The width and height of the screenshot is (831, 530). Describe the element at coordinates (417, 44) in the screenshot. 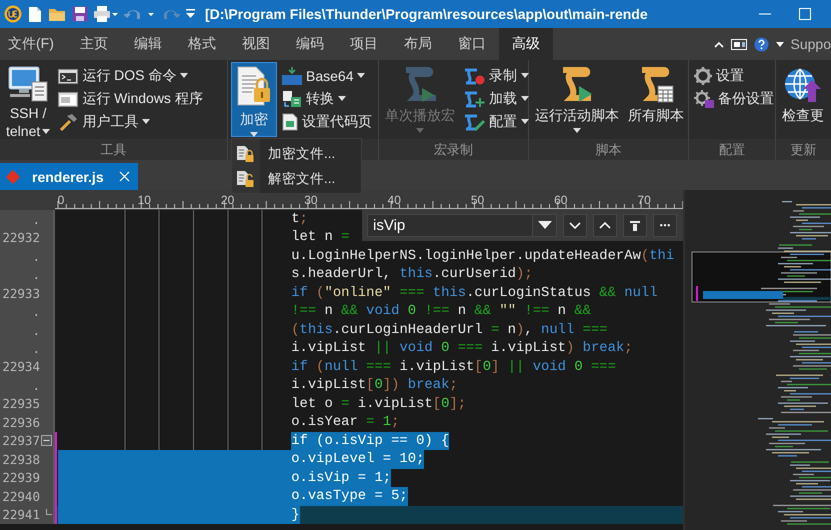

I see `menu-tab: 布局` at that location.